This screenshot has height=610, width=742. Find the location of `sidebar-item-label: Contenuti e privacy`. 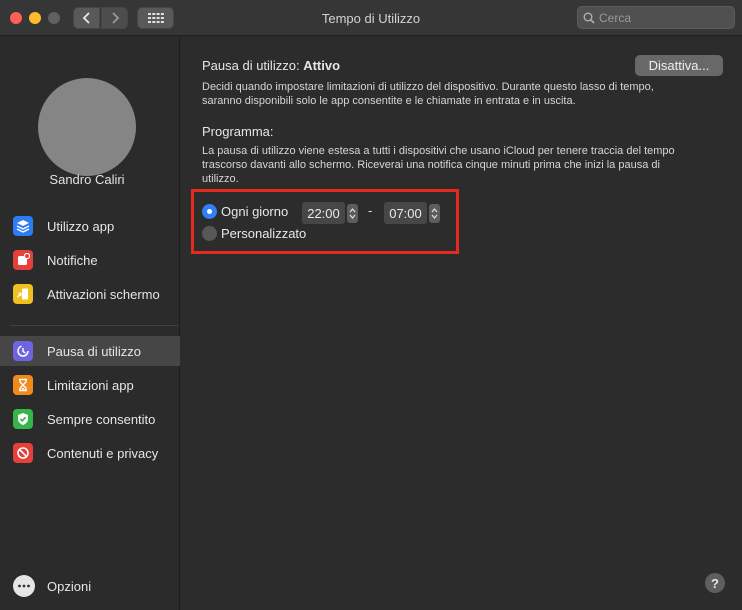

sidebar-item-label: Contenuti e privacy is located at coordinates (103, 453).